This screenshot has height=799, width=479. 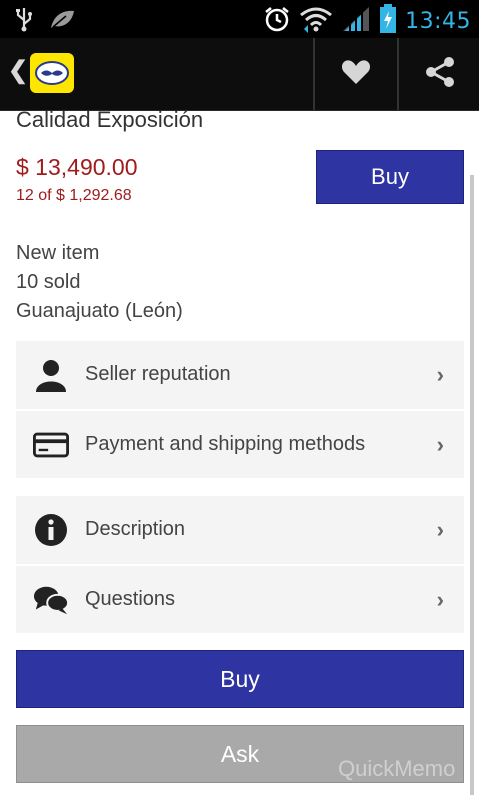 What do you see at coordinates (316, 21) in the screenshot?
I see `wifi-icon` at bounding box center [316, 21].